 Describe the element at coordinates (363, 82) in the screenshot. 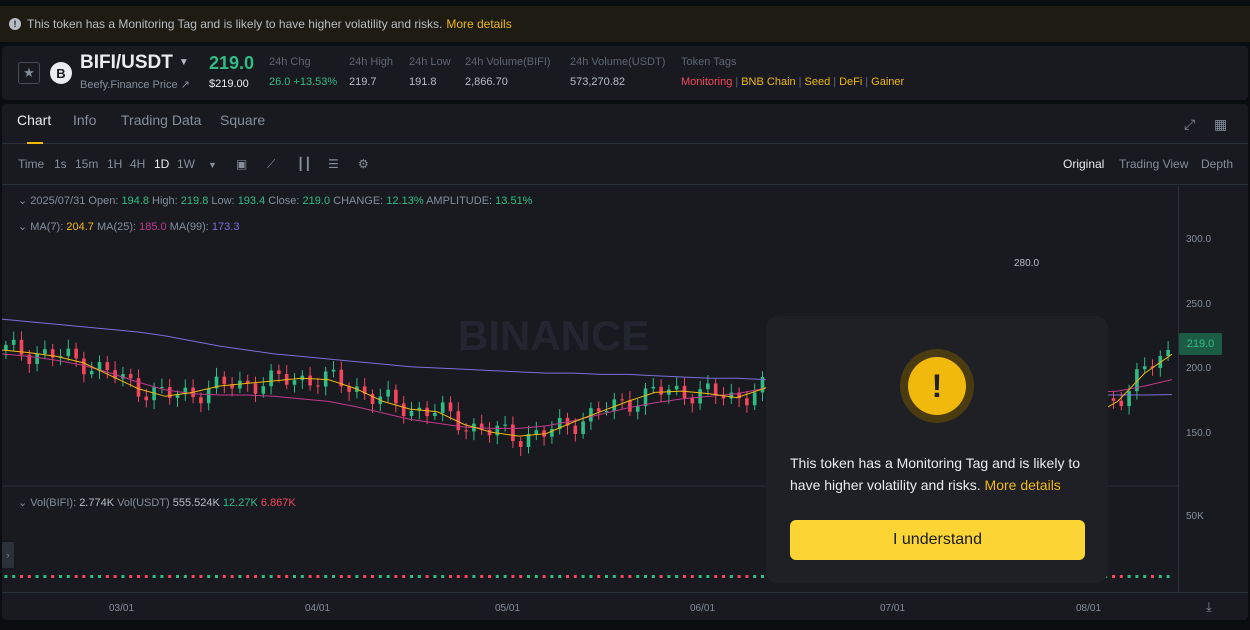

I see `stat-value: 219.7` at that location.